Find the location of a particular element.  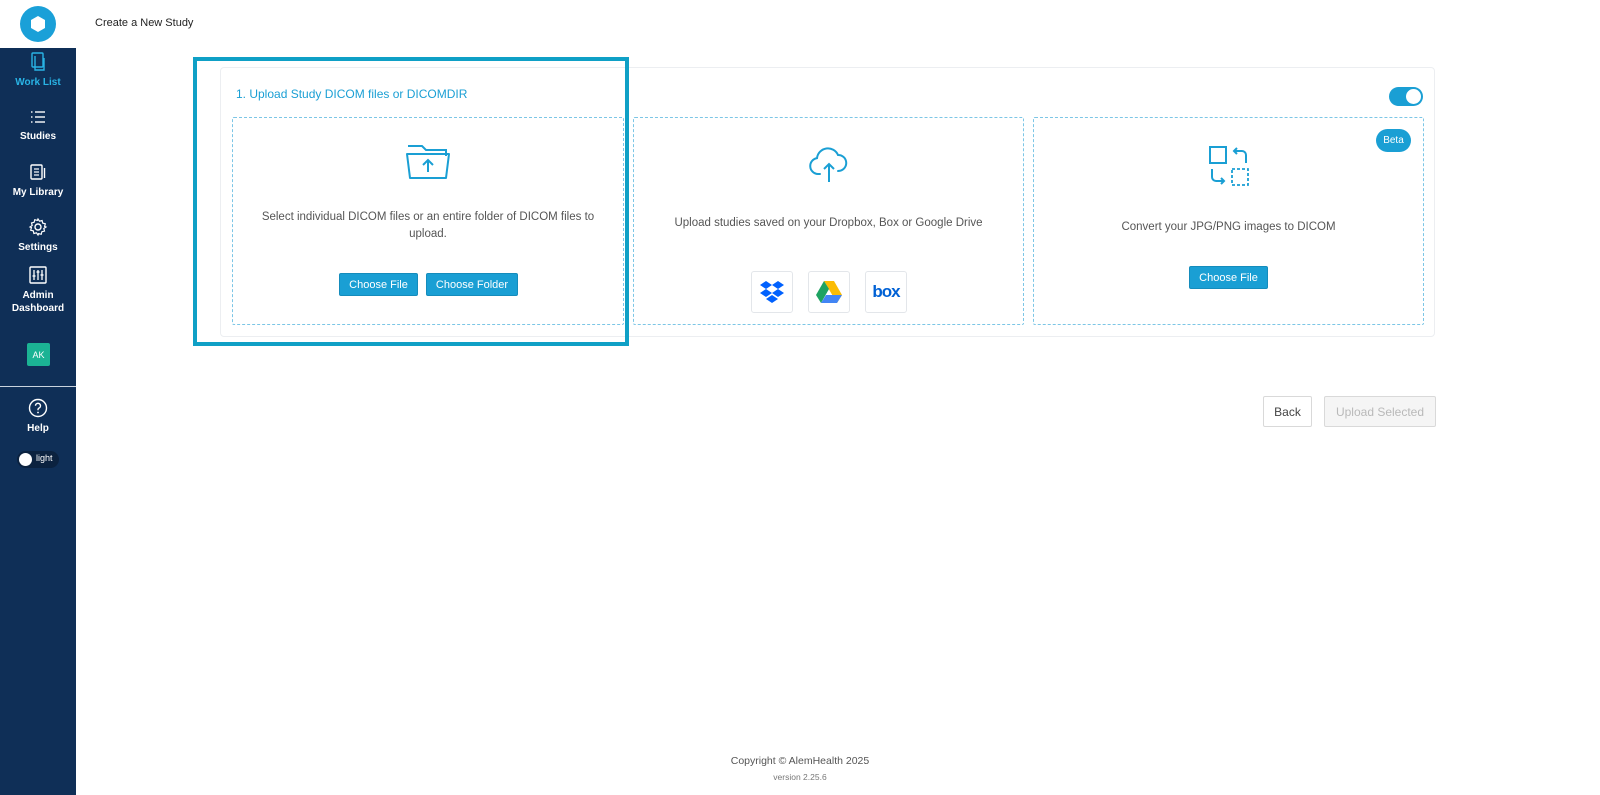

library-icon is located at coordinates (38, 172).